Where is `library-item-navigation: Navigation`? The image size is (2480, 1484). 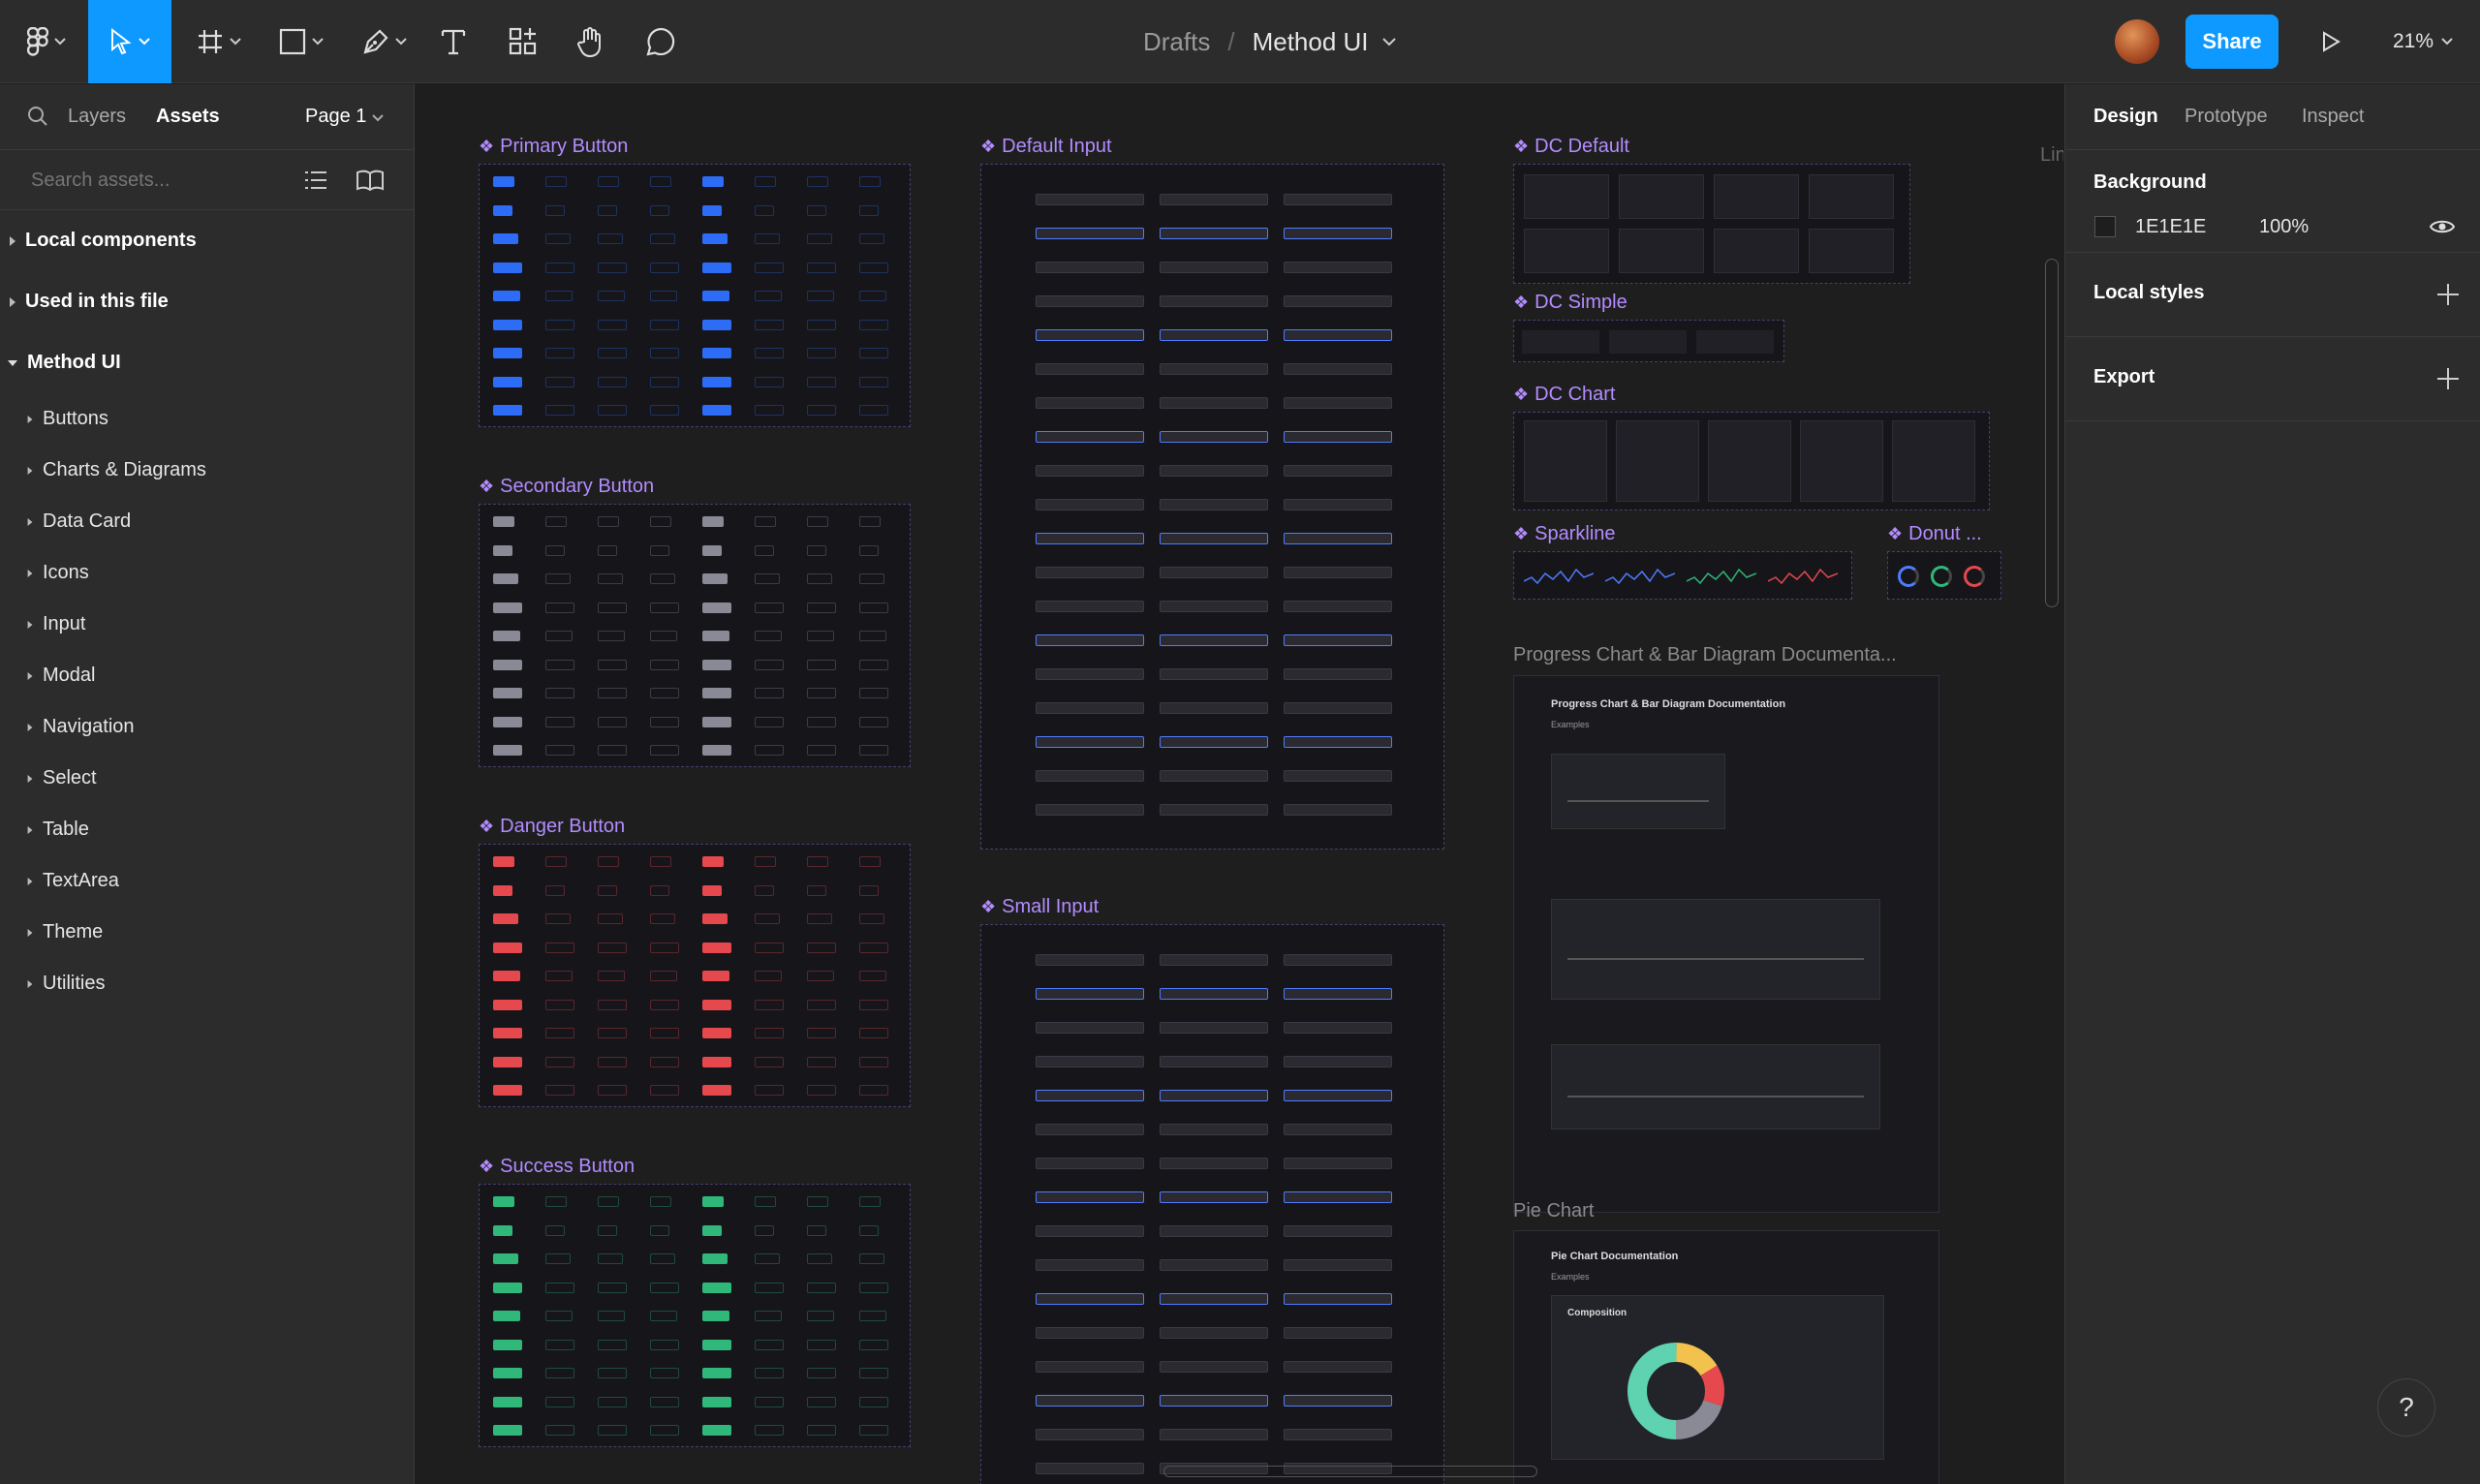
library-item-navigation: Navigation is located at coordinates (207, 727).